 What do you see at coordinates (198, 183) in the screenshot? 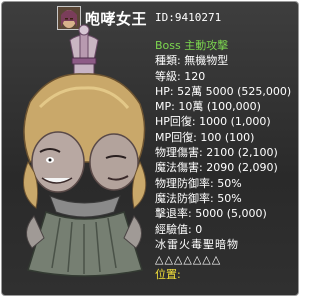
I see `stat-line-physical-defense: 物理防御率: 50%` at bounding box center [198, 183].